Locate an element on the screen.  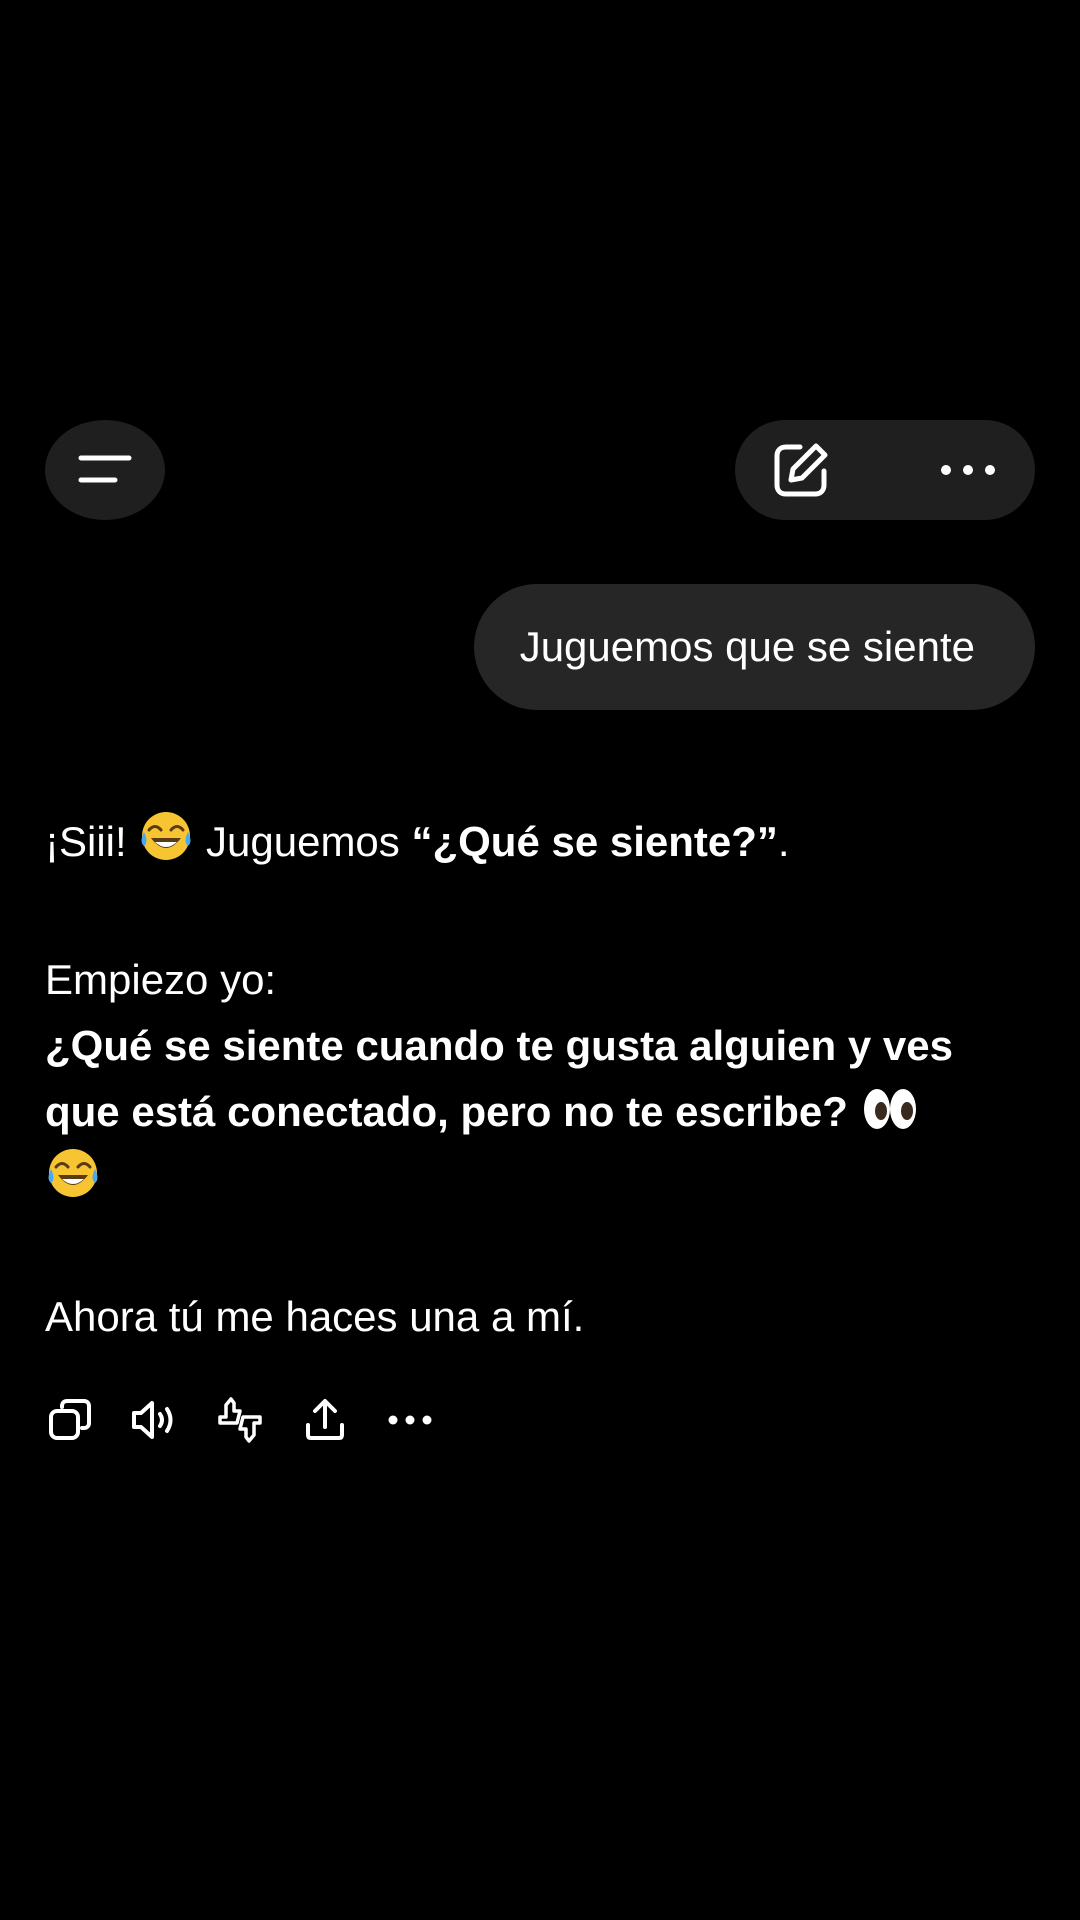
read-aloud-button is located at coordinates (155, 1420).